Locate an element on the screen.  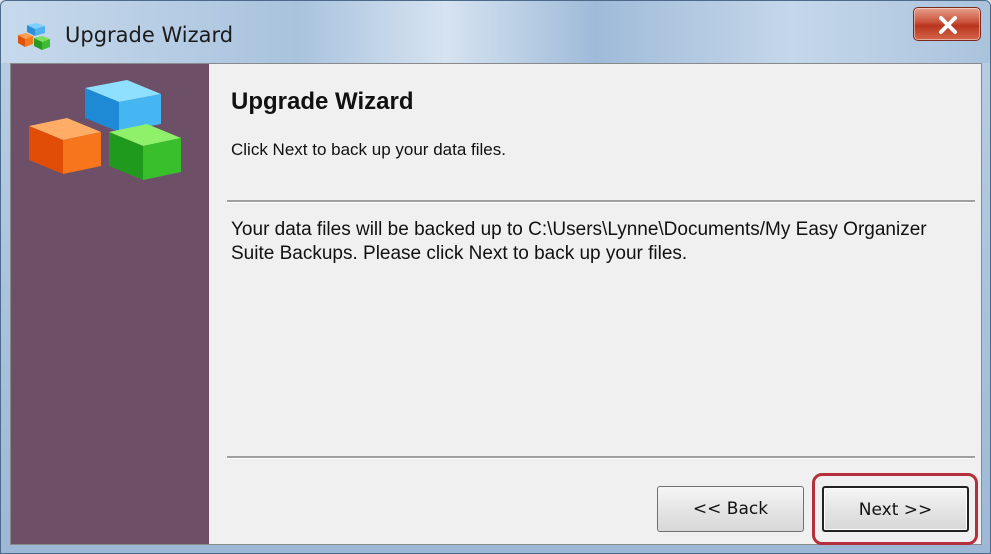
window-title: Upgrade Wizard is located at coordinates (149, 35).